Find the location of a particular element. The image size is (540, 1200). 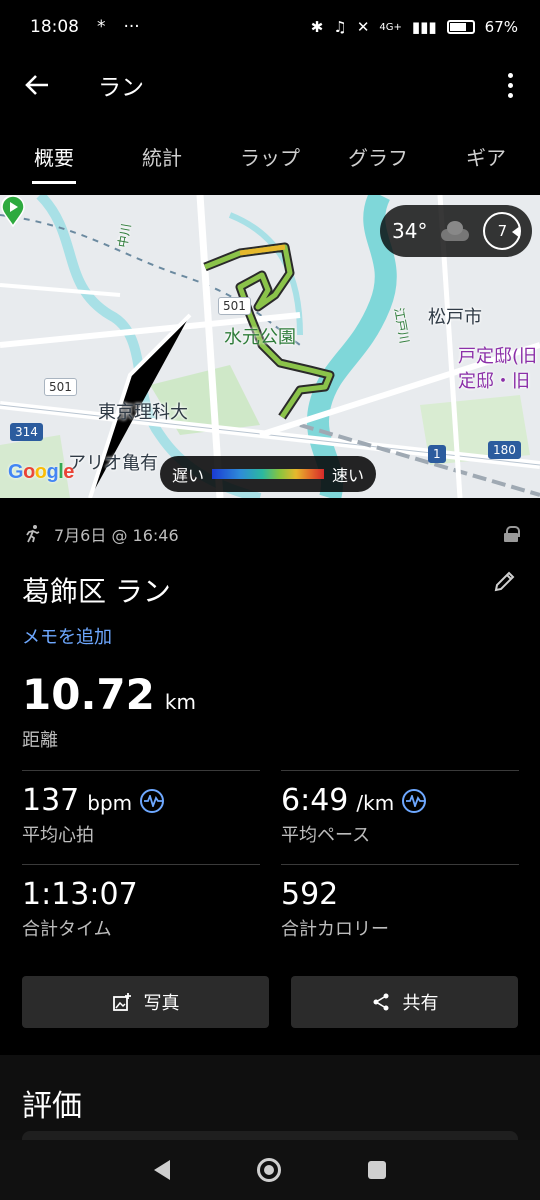

stat-calories: 592 合計カロリー is located at coordinates (400, 911).